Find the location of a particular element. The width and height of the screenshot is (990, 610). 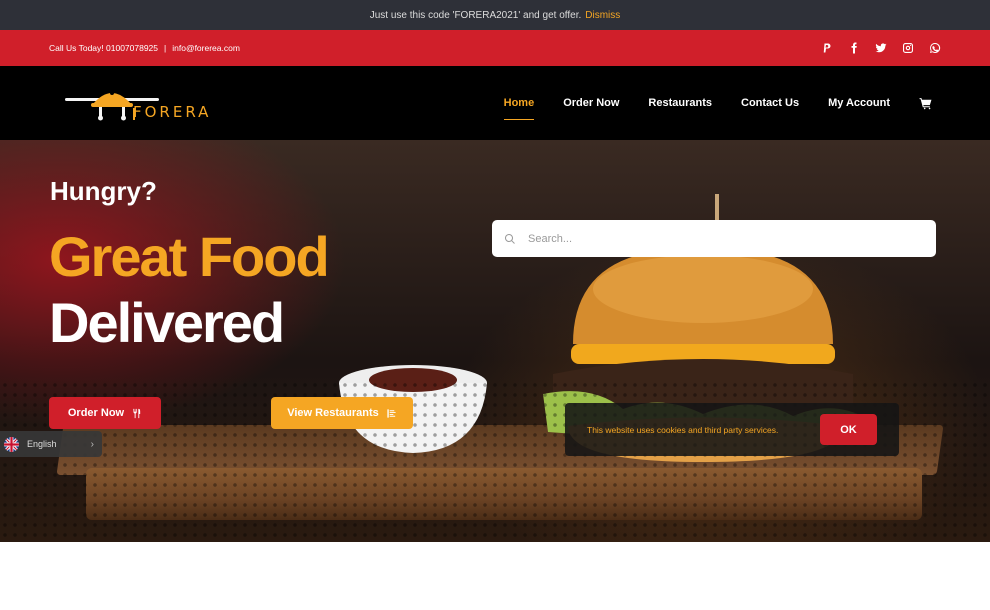

view-restaurants-button: View Restaurants is located at coordinates (342, 413).